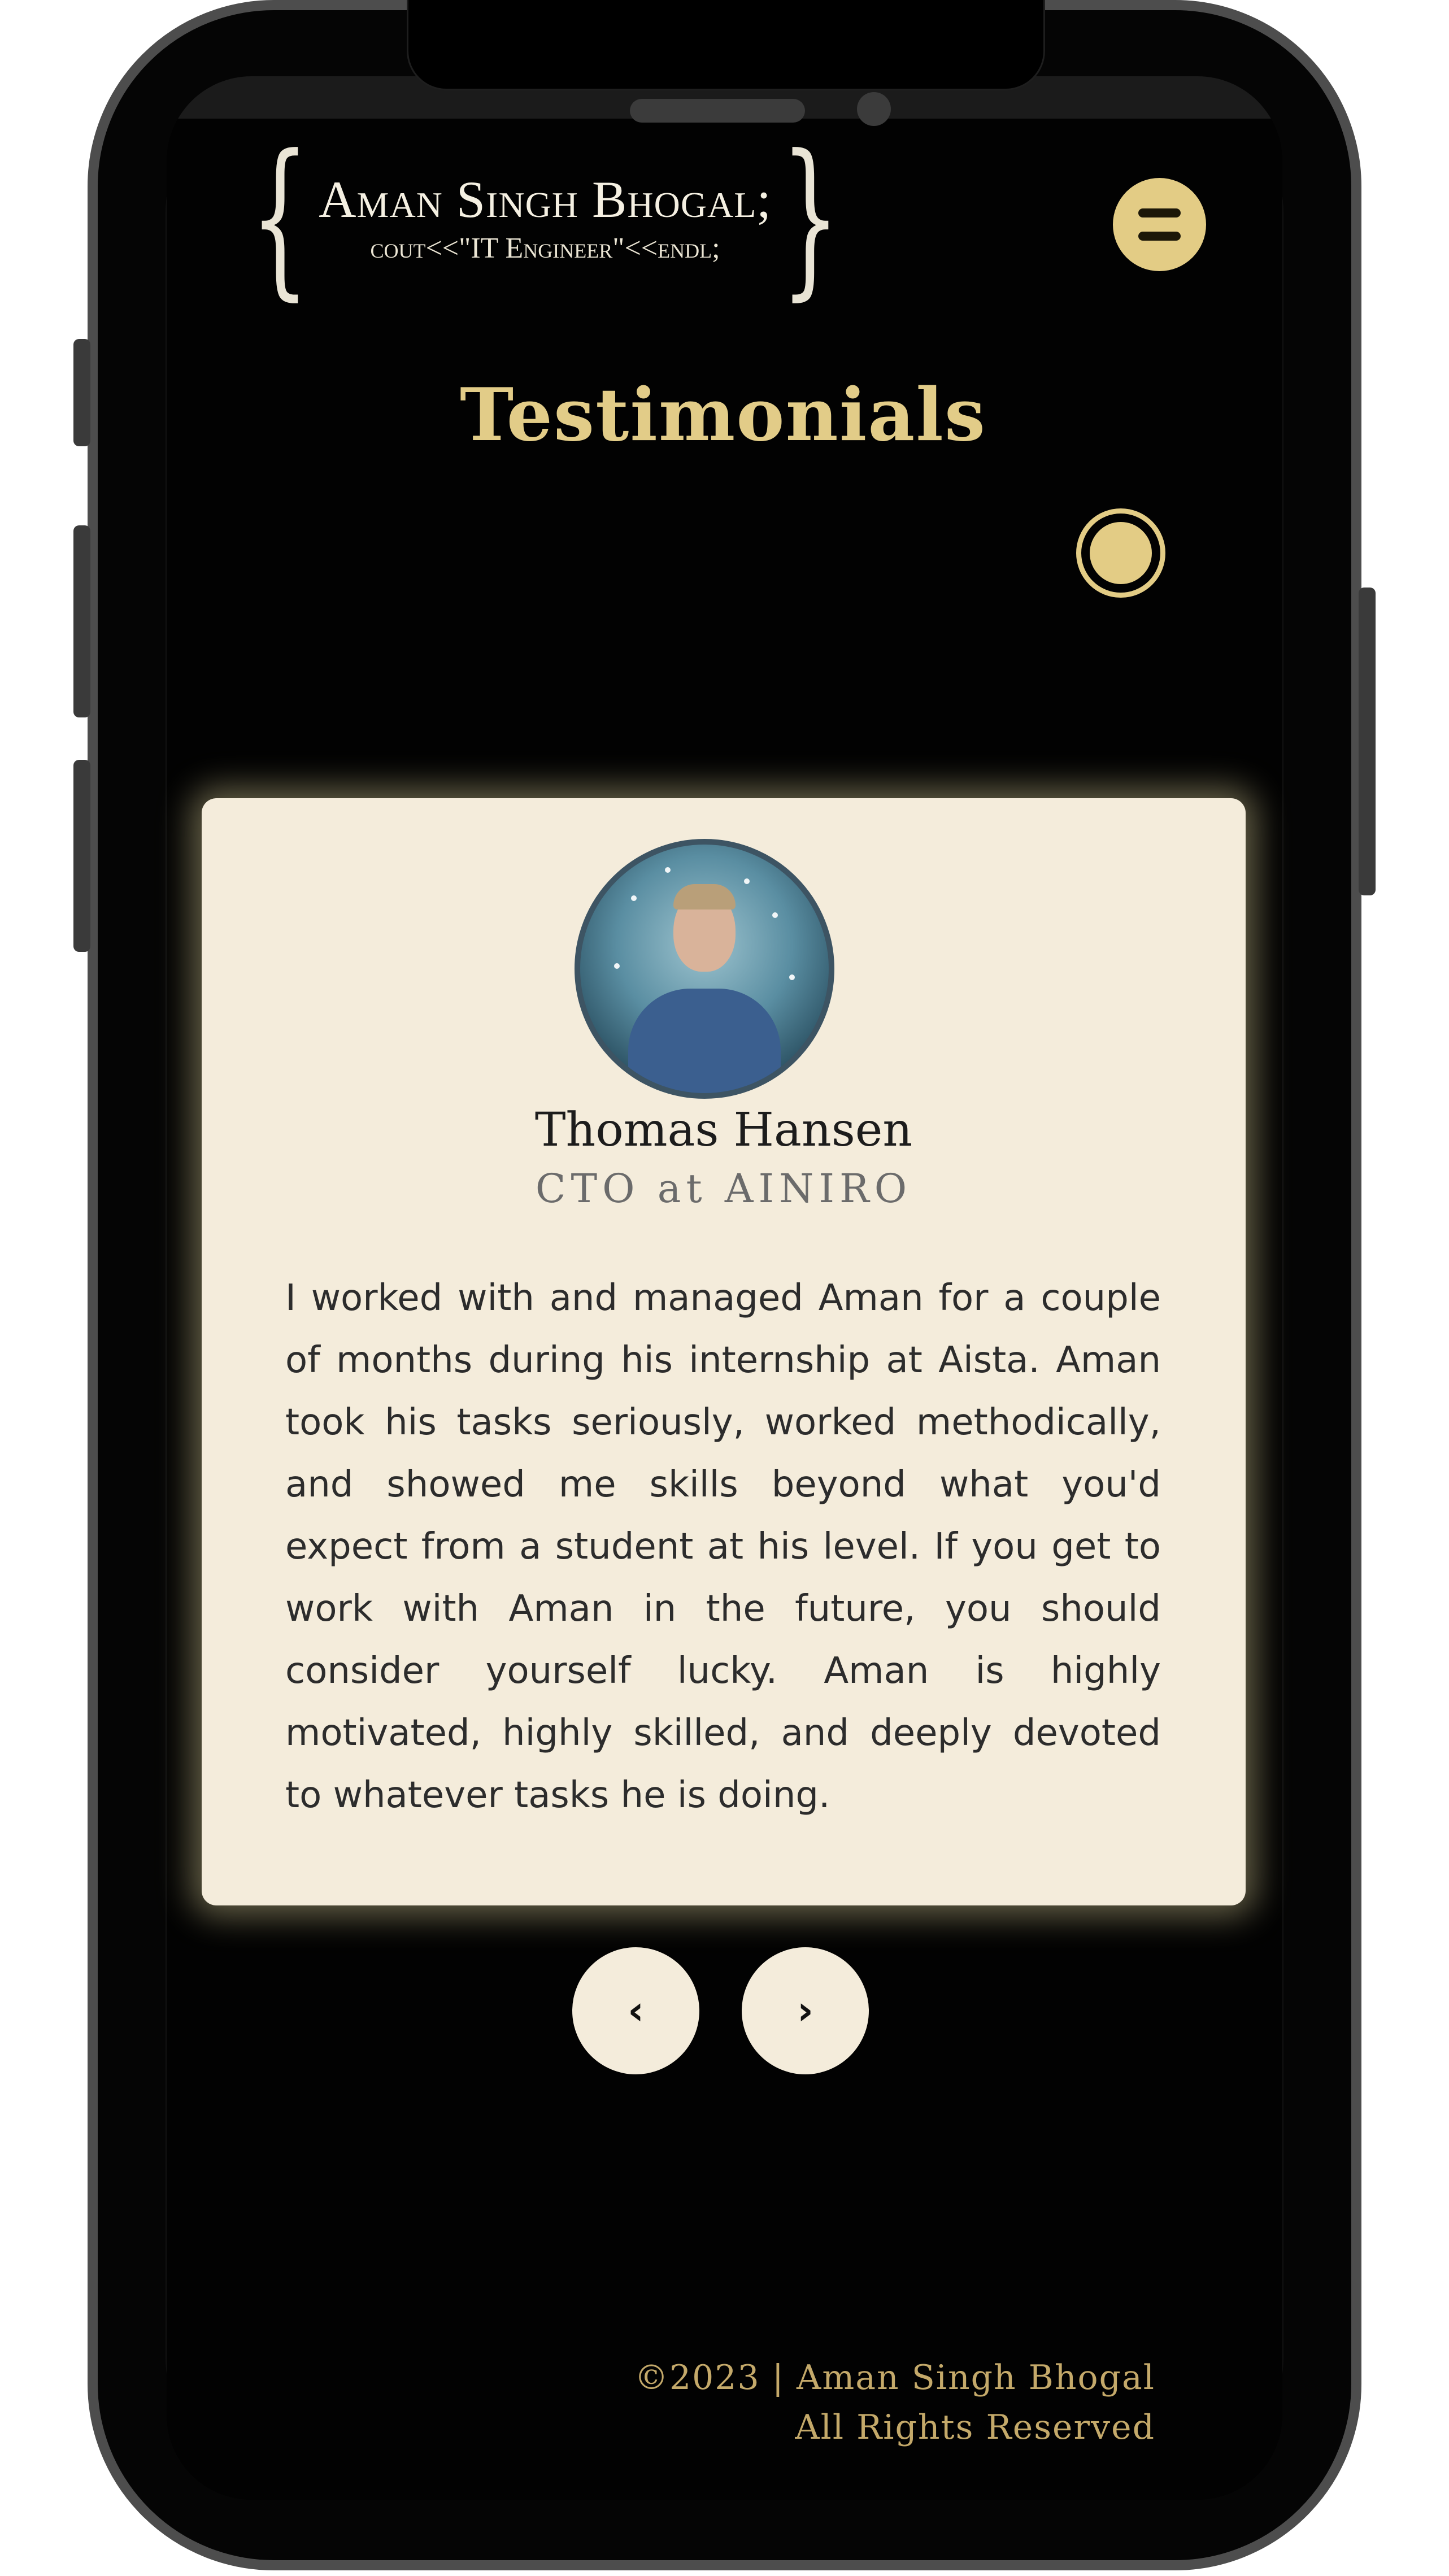 Image resolution: width=1449 pixels, height=2576 pixels. I want to click on volume-up-button, so click(81, 621).